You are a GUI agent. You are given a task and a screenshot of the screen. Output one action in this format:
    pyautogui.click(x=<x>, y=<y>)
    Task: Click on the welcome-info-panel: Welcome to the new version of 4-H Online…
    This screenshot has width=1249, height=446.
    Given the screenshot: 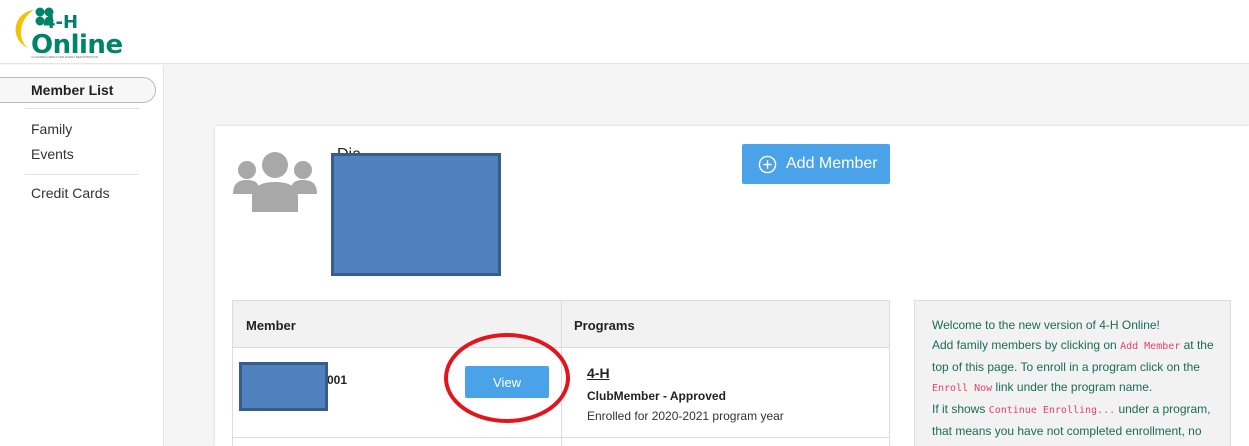 What is the action you would take?
    pyautogui.click(x=1072, y=373)
    